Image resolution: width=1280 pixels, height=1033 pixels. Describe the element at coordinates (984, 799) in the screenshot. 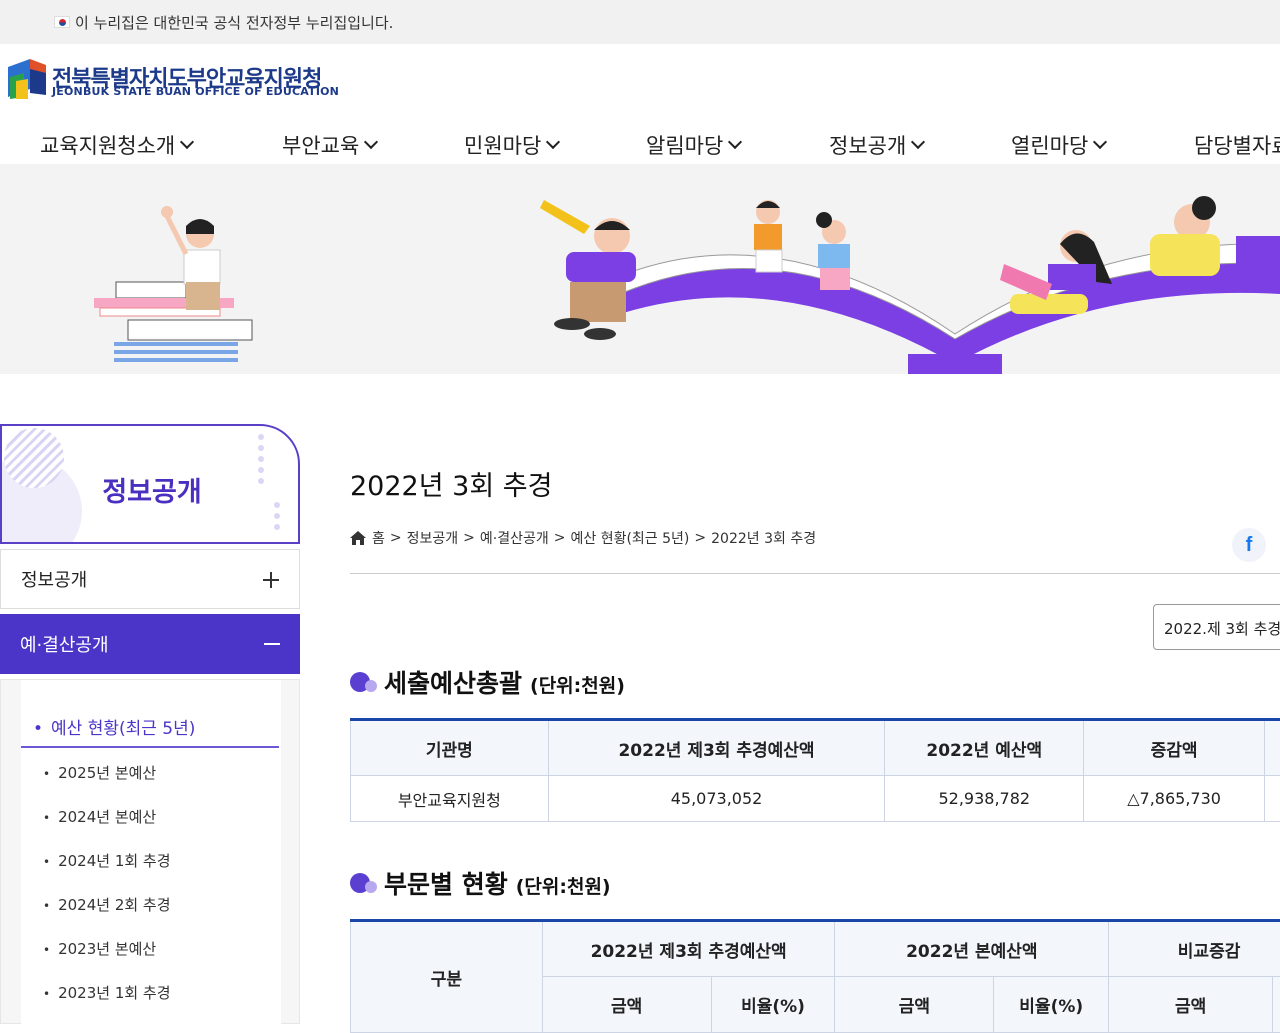

I see `table-cell: 52,938,782` at that location.